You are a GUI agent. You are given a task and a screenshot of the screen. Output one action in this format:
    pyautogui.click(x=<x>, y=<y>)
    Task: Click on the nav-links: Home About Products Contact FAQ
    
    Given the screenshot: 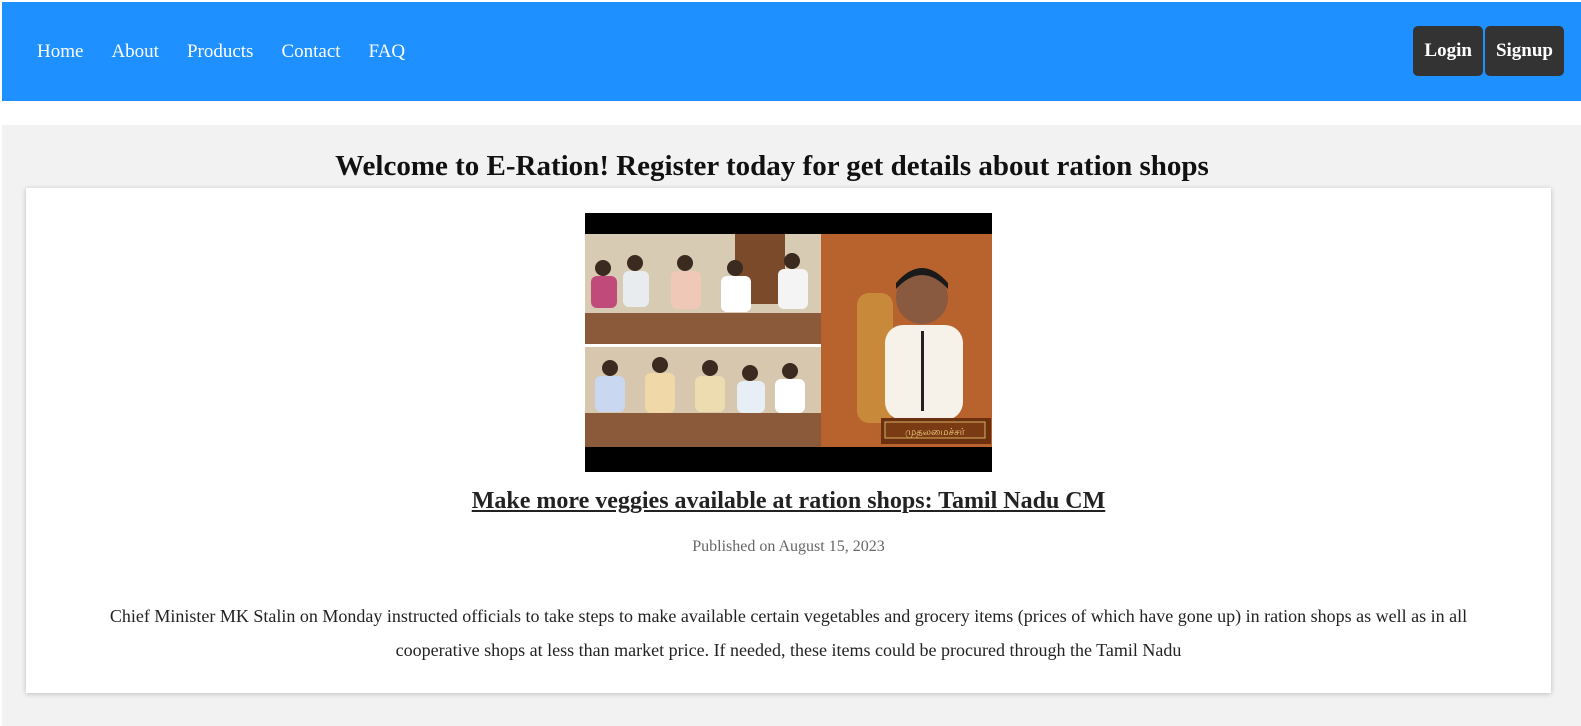 What is the action you would take?
    pyautogui.click(x=235, y=51)
    